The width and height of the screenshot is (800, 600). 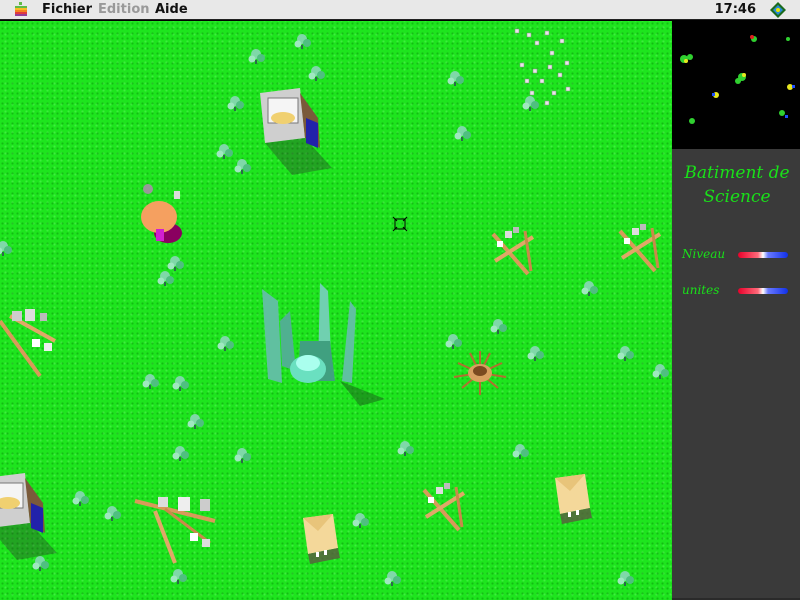 What do you see at coordinates (737, 79) in the screenshot?
I see `minimap-view` at bounding box center [737, 79].